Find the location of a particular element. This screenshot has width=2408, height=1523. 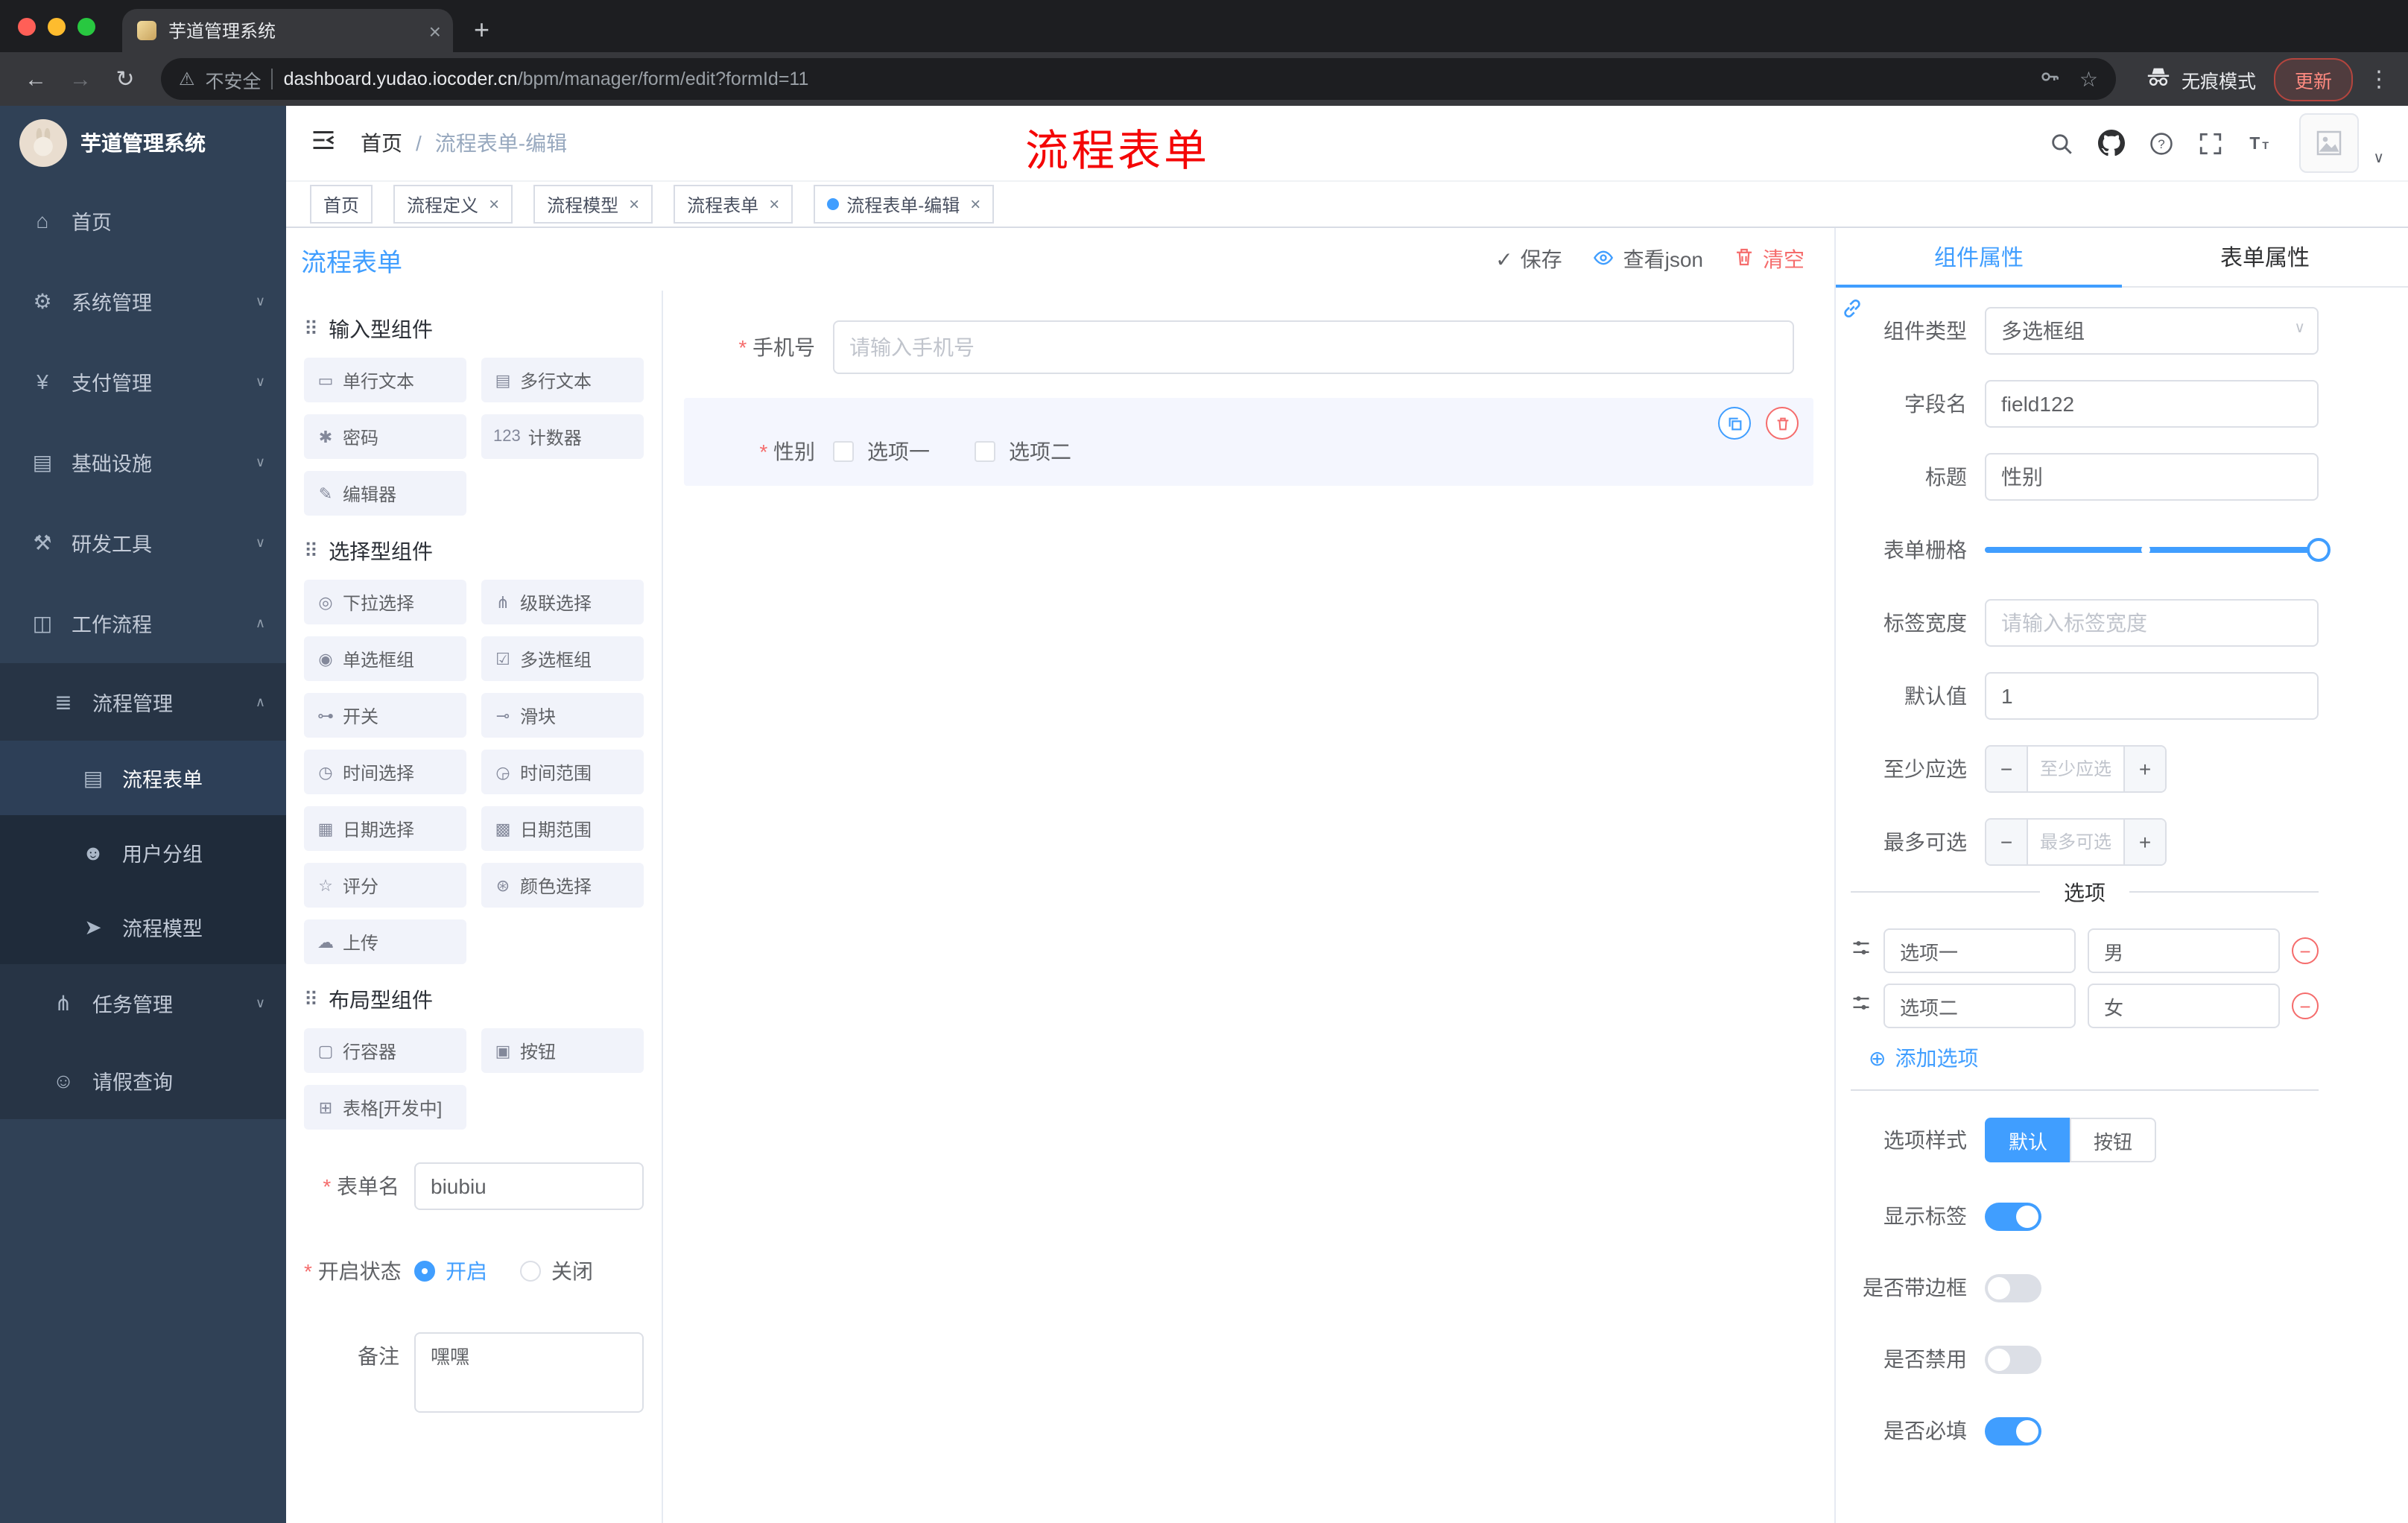

sidebar-item-process-model: ➤ 流程模型 is located at coordinates (143, 927).